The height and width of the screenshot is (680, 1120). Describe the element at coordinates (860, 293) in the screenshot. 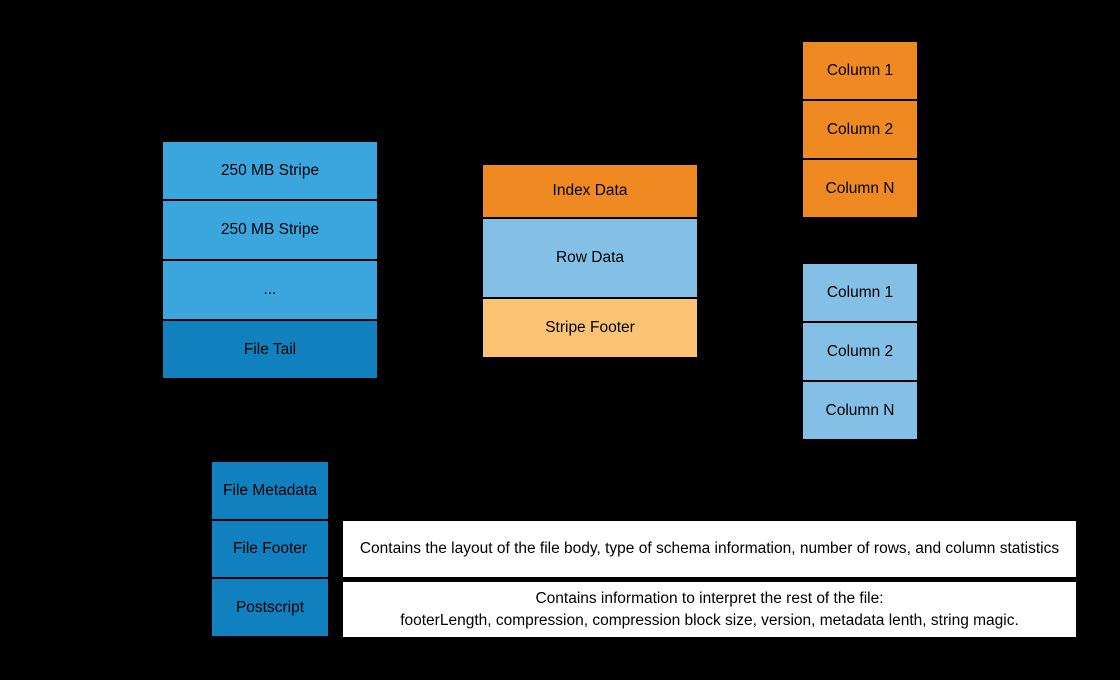

I see `row-column-1: Column 1` at that location.